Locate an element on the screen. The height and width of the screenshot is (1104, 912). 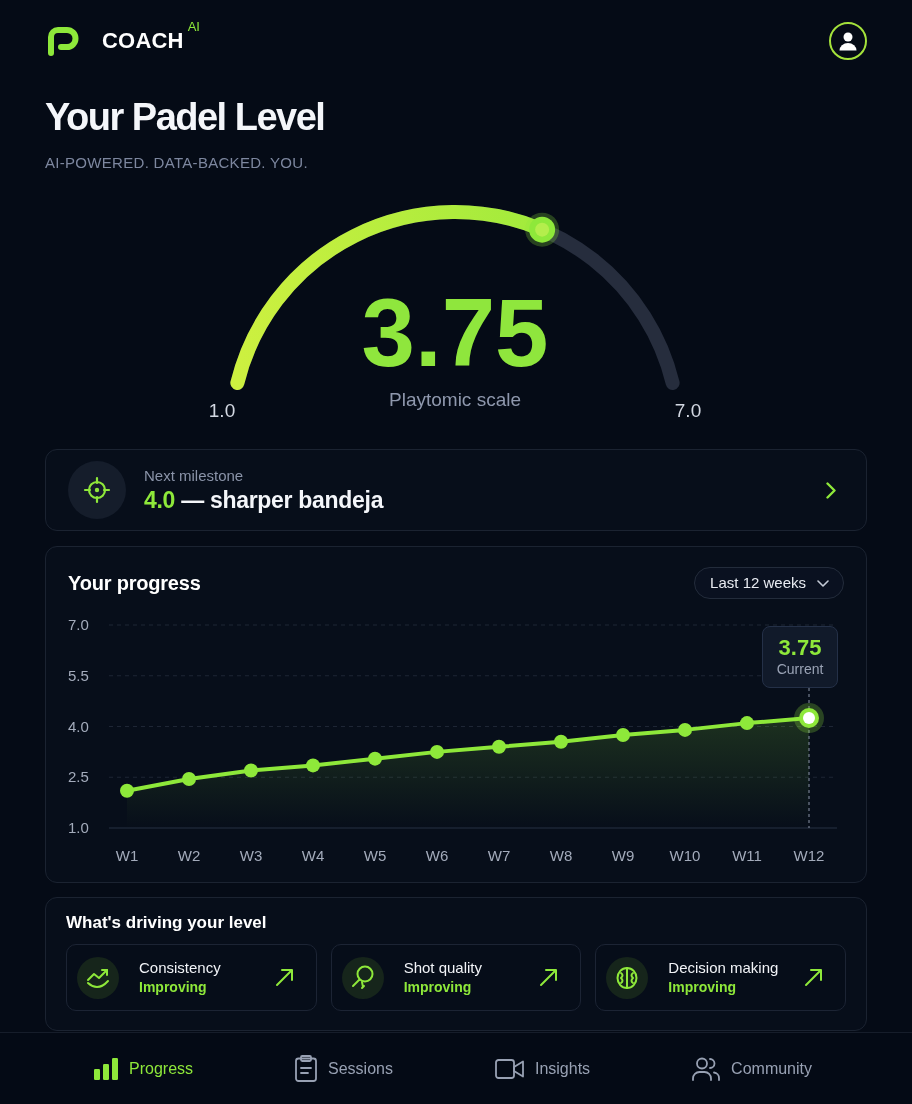
factor-card: Shot quality Improving is located at coordinates (456, 977).